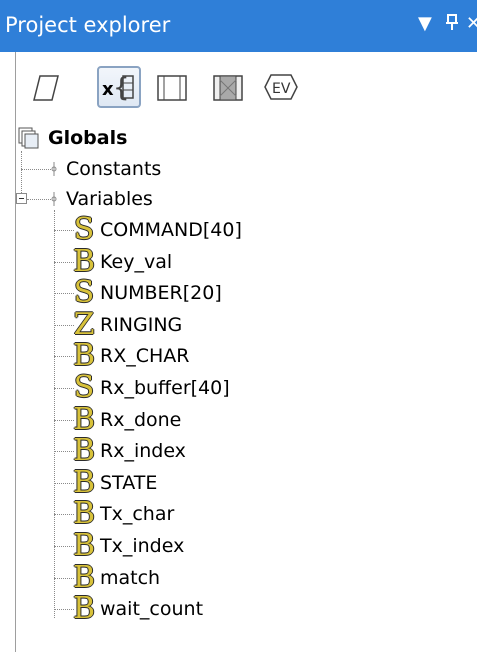 The width and height of the screenshot is (477, 652). Describe the element at coordinates (136, 262) in the screenshot. I see `tree-item-variable: Key_val` at that location.